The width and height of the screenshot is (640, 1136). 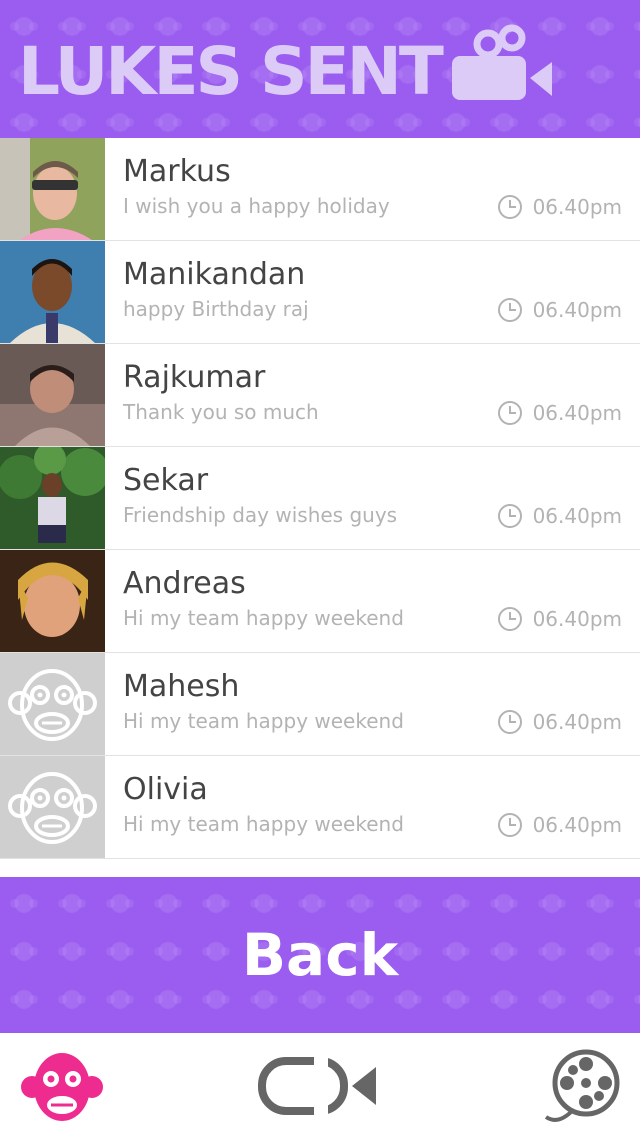 What do you see at coordinates (177, 171) in the screenshot?
I see `contact-name: Markus` at bounding box center [177, 171].